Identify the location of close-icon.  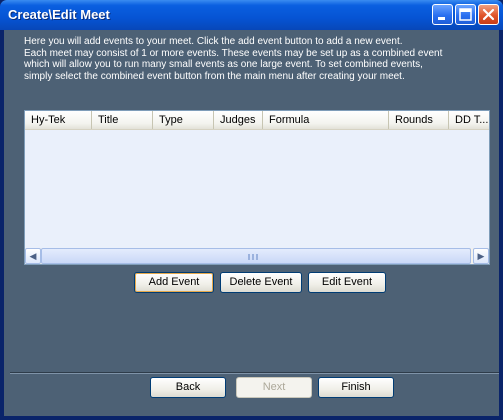
(488, 14).